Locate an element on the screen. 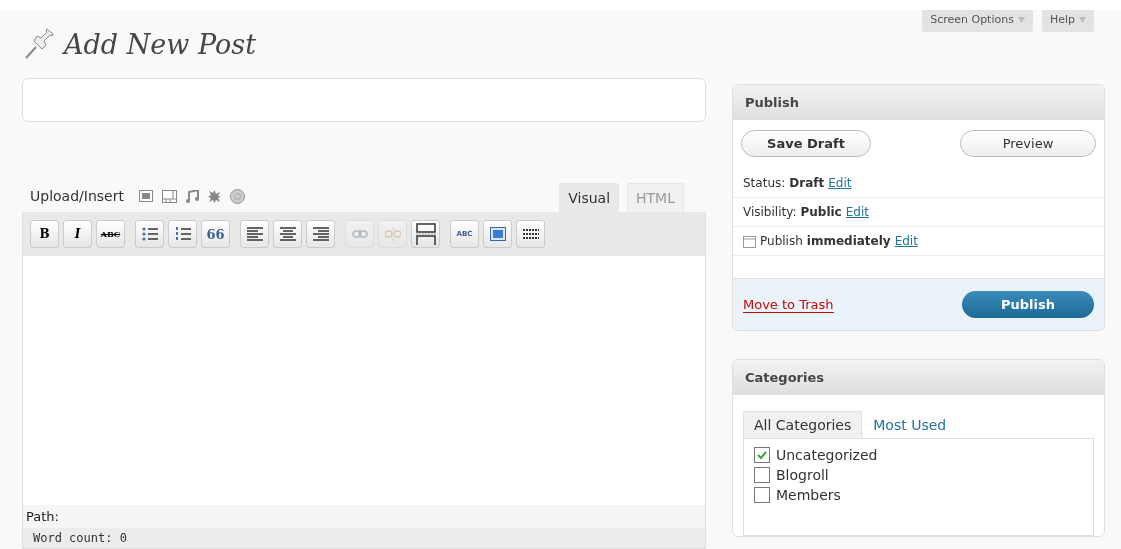  category-label: Blogroll is located at coordinates (802, 475).